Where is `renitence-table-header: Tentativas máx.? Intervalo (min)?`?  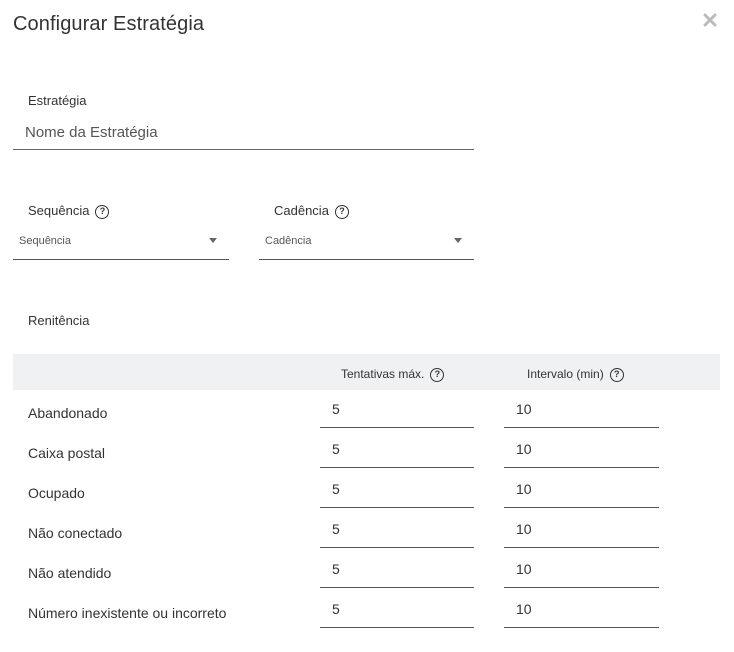
renitence-table-header: Tentativas máx.? Intervalo (min)? is located at coordinates (366, 372).